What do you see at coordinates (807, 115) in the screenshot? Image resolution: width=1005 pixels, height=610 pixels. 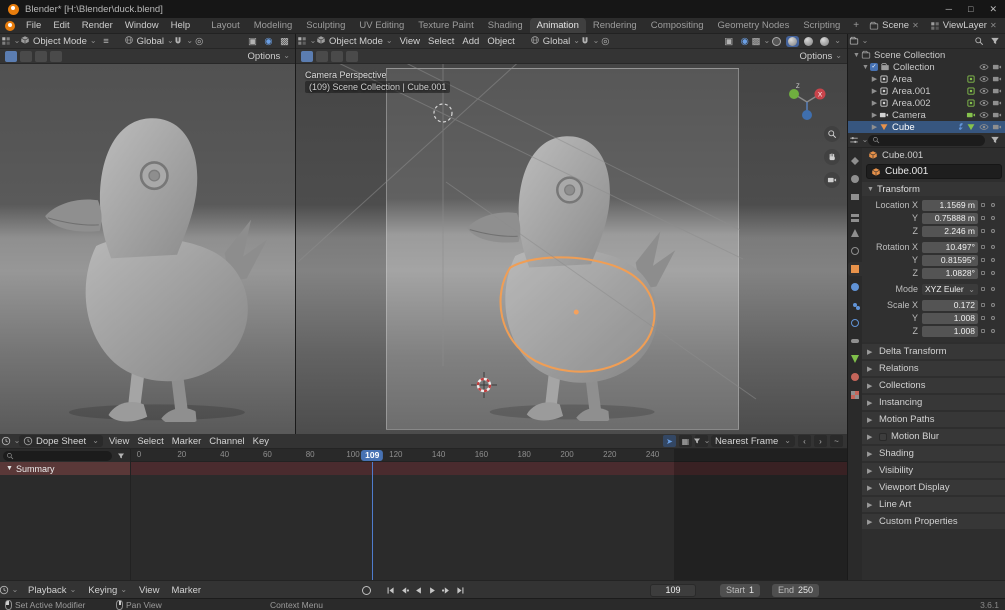 I see `axis-z-handle` at bounding box center [807, 115].